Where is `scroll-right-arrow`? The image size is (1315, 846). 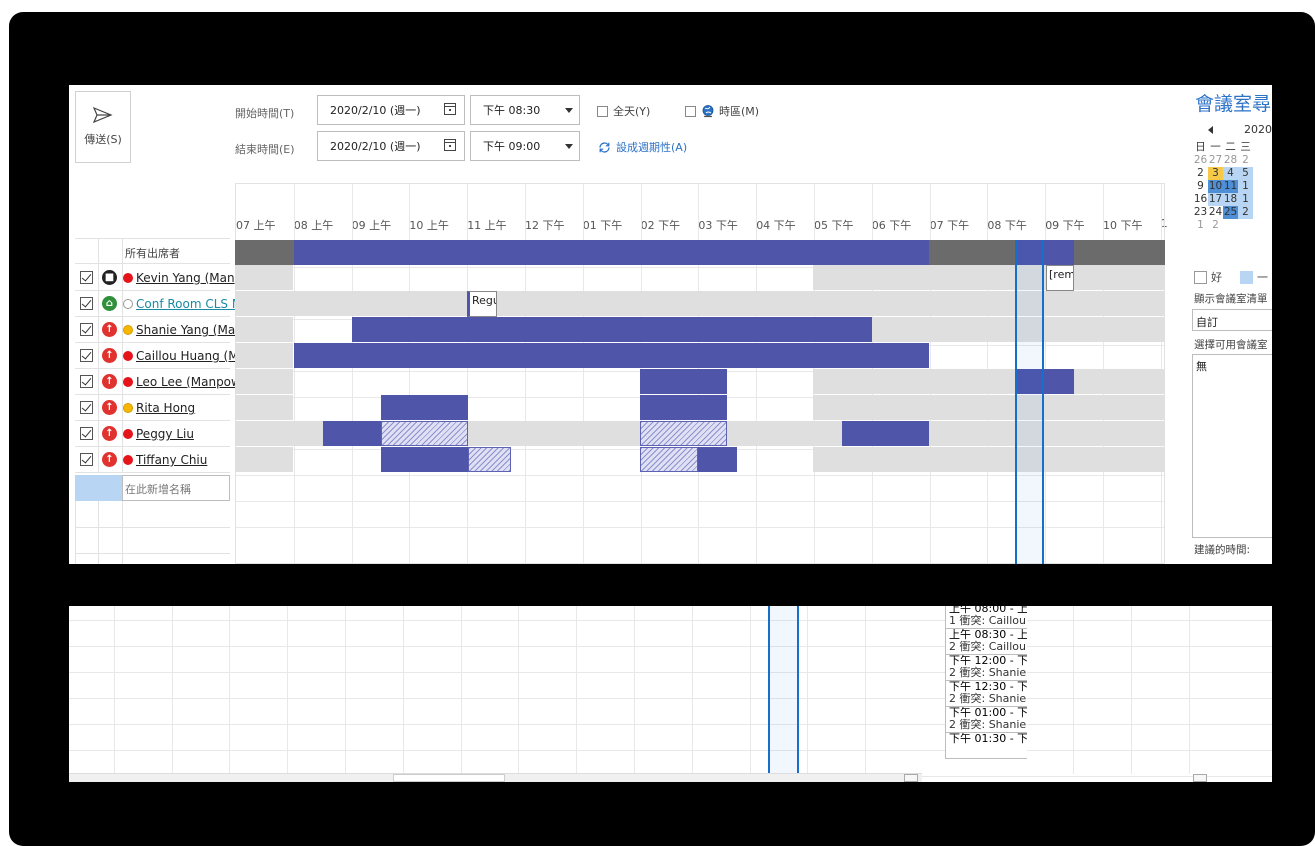 scroll-right-arrow is located at coordinates (911, 778).